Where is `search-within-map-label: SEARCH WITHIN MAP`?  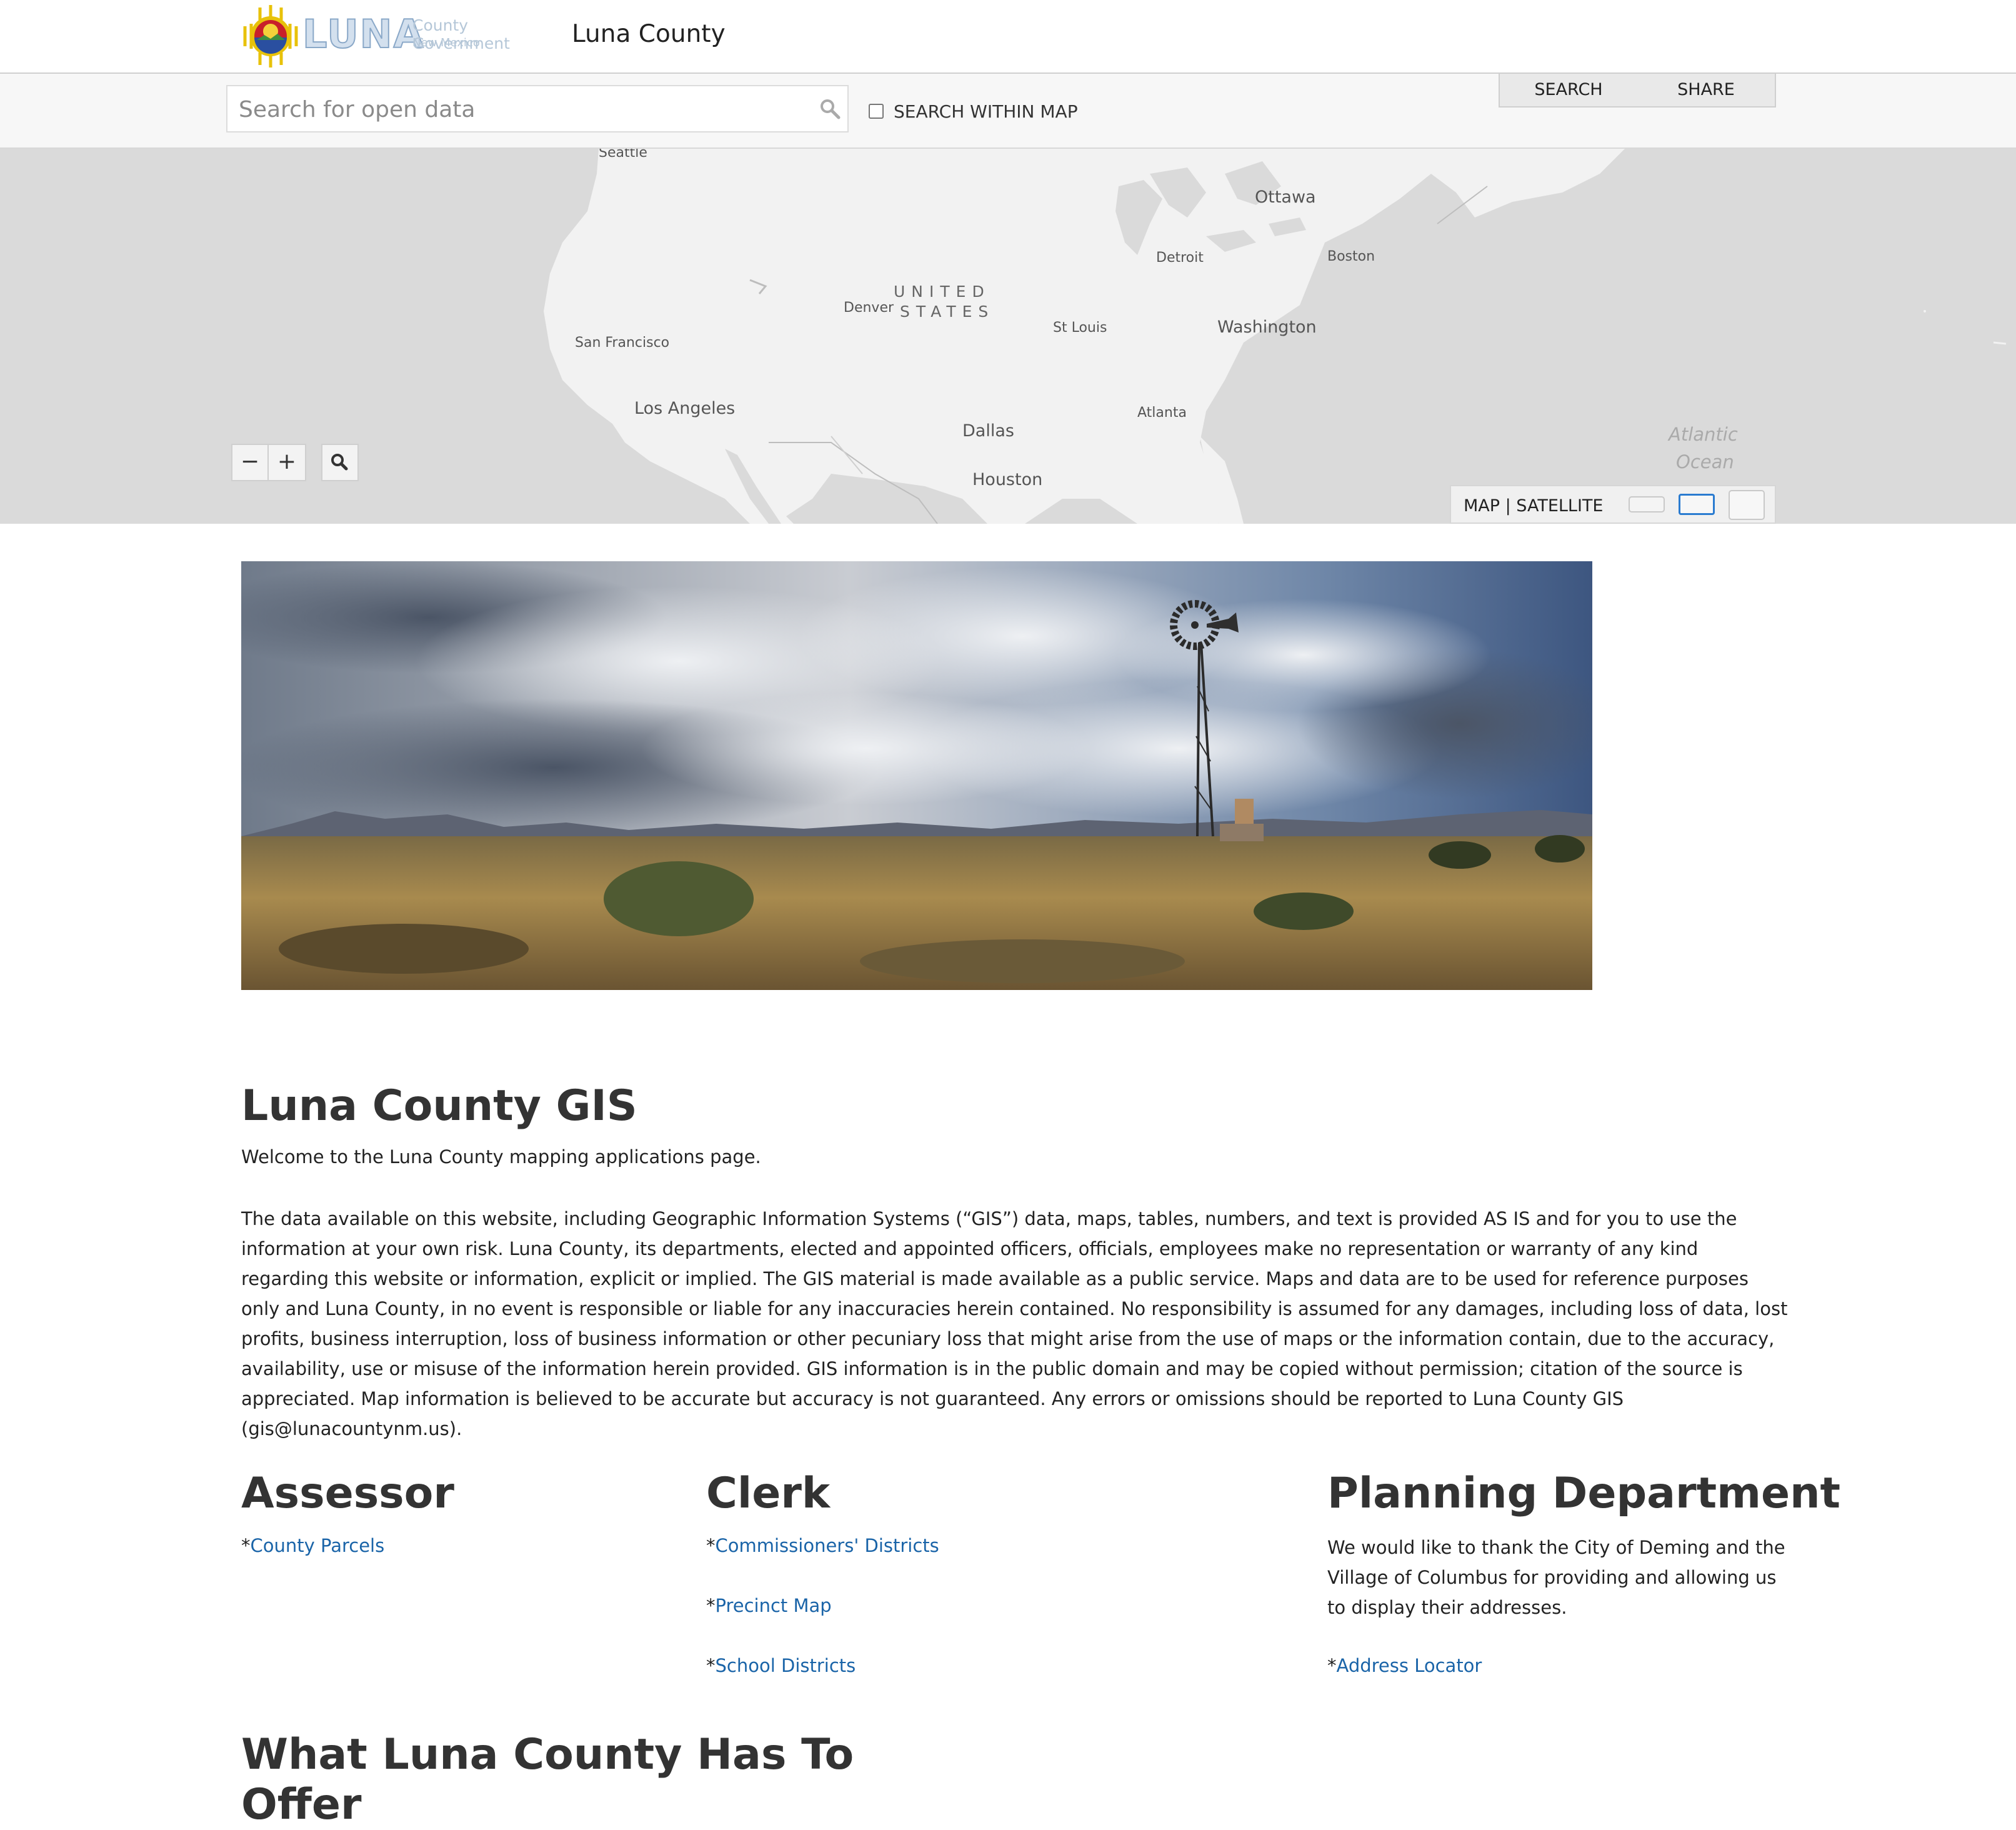 search-within-map-label: SEARCH WITHIN MAP is located at coordinates (986, 111).